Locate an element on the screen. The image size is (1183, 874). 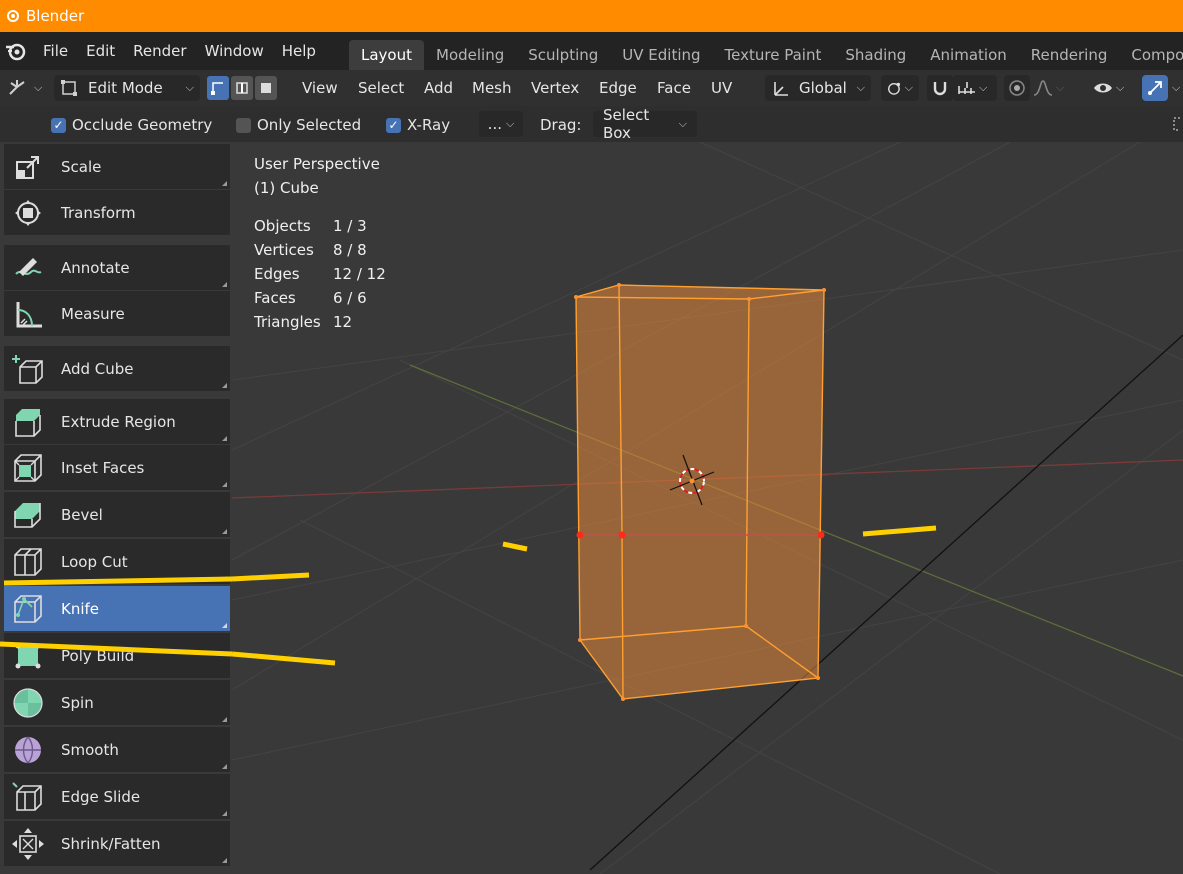
drag-select-dropdown: Select Box ⌵ is located at coordinates (645, 124).